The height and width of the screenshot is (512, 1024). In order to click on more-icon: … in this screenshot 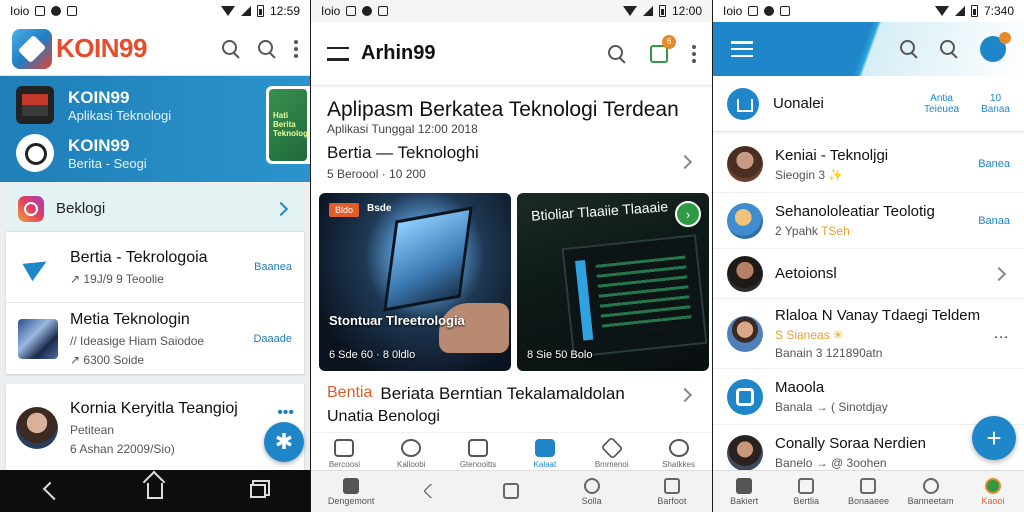, I will do `click(1001, 334)`.